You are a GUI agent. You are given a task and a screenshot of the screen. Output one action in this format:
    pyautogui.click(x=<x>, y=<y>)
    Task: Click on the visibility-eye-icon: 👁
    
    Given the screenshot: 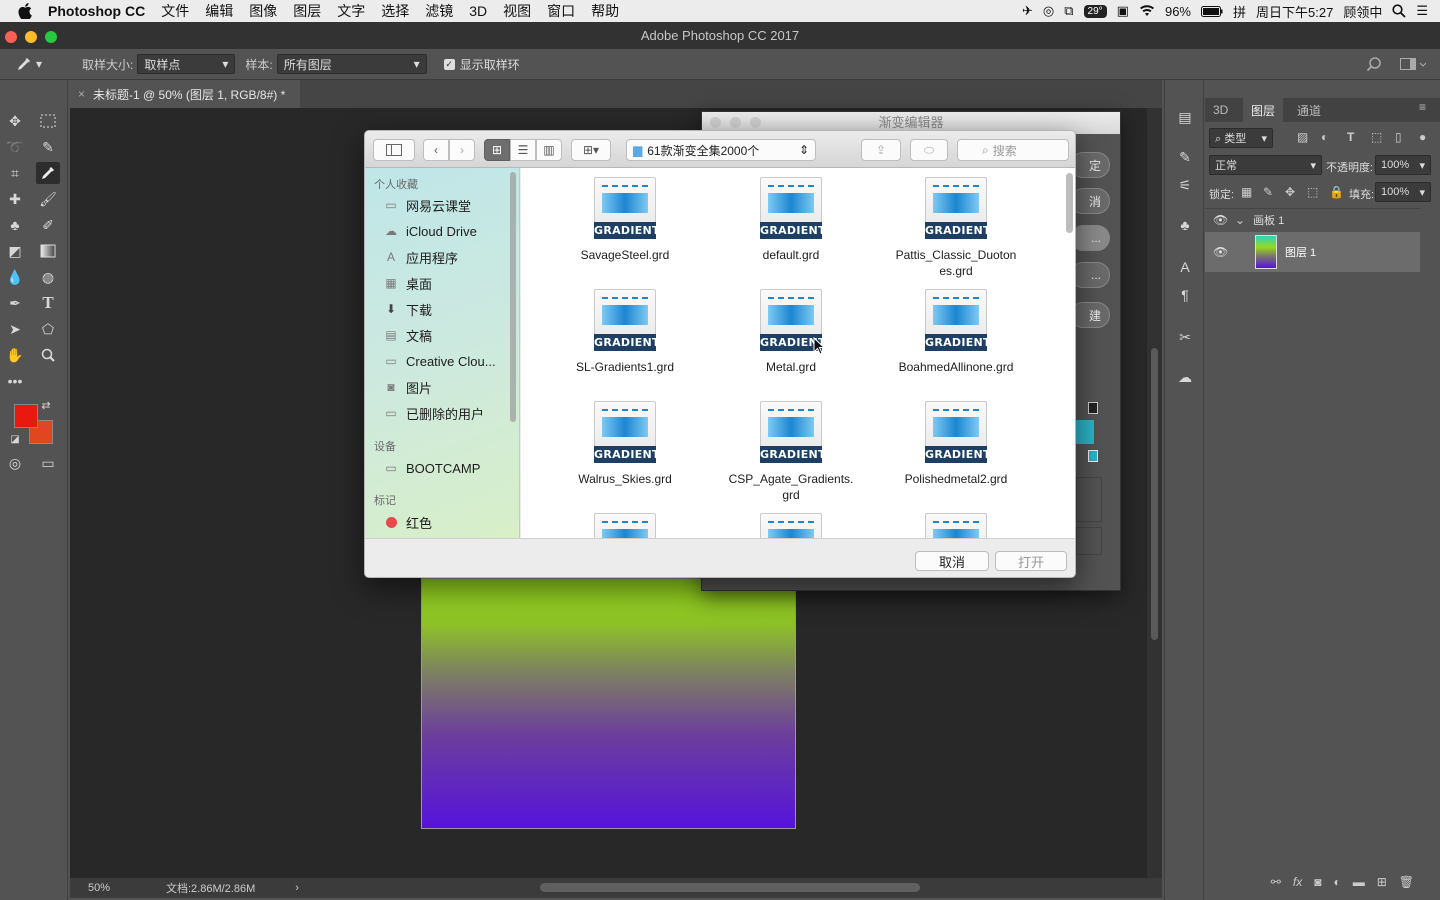 What is the action you would take?
    pyautogui.click(x=1221, y=220)
    